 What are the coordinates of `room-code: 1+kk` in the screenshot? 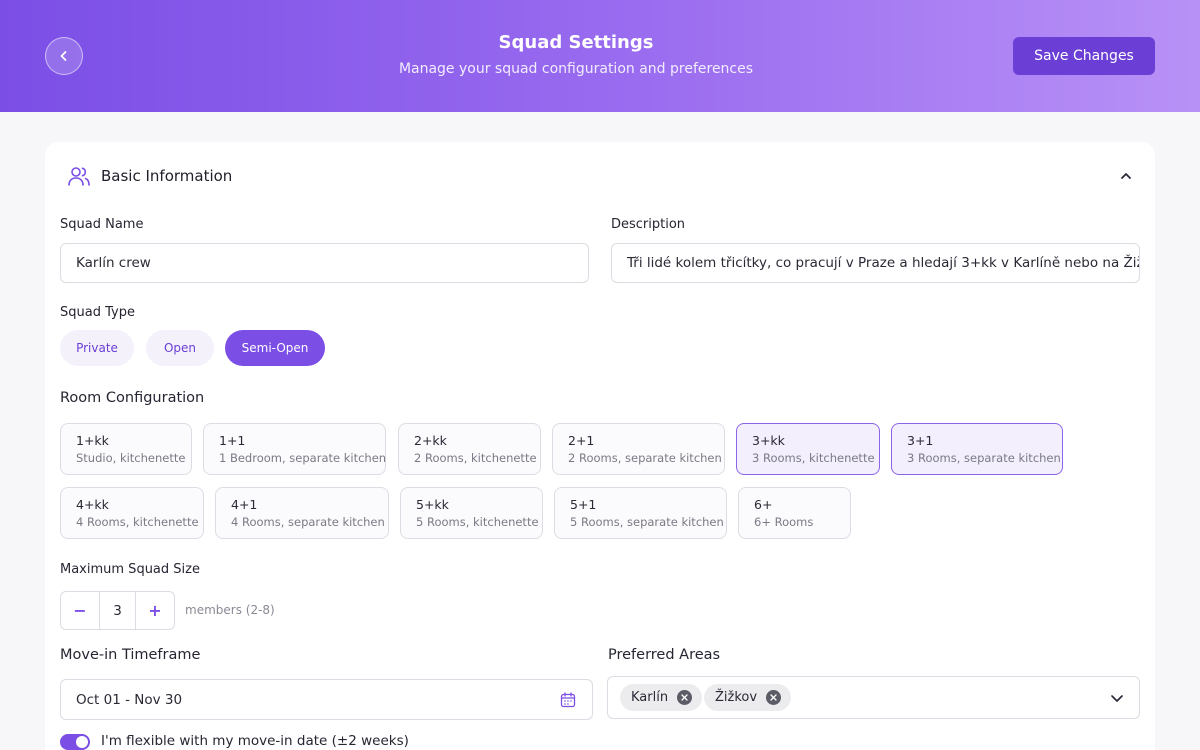 It's located at (92, 440).